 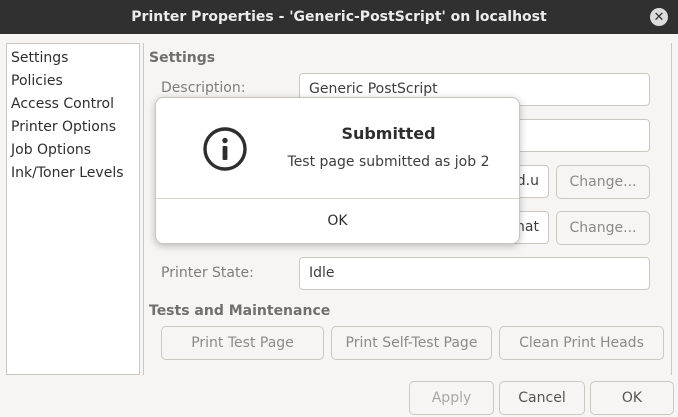 I want to click on print-self-test-page-button: Print Self-Test Page, so click(x=411, y=343).